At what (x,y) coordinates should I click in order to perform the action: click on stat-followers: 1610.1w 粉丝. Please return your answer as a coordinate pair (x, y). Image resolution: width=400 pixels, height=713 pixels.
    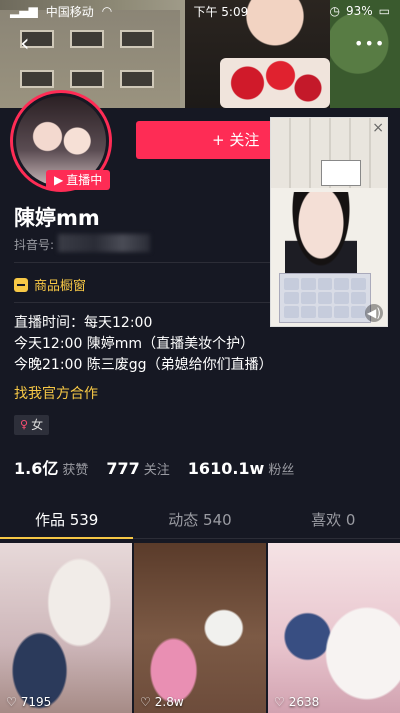
    Looking at the image, I should click on (241, 468).